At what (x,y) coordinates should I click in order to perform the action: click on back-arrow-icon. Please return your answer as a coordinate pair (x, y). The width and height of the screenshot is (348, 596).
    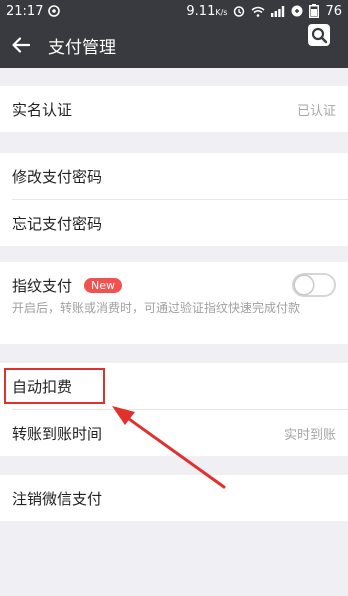
    Looking at the image, I should click on (21, 45).